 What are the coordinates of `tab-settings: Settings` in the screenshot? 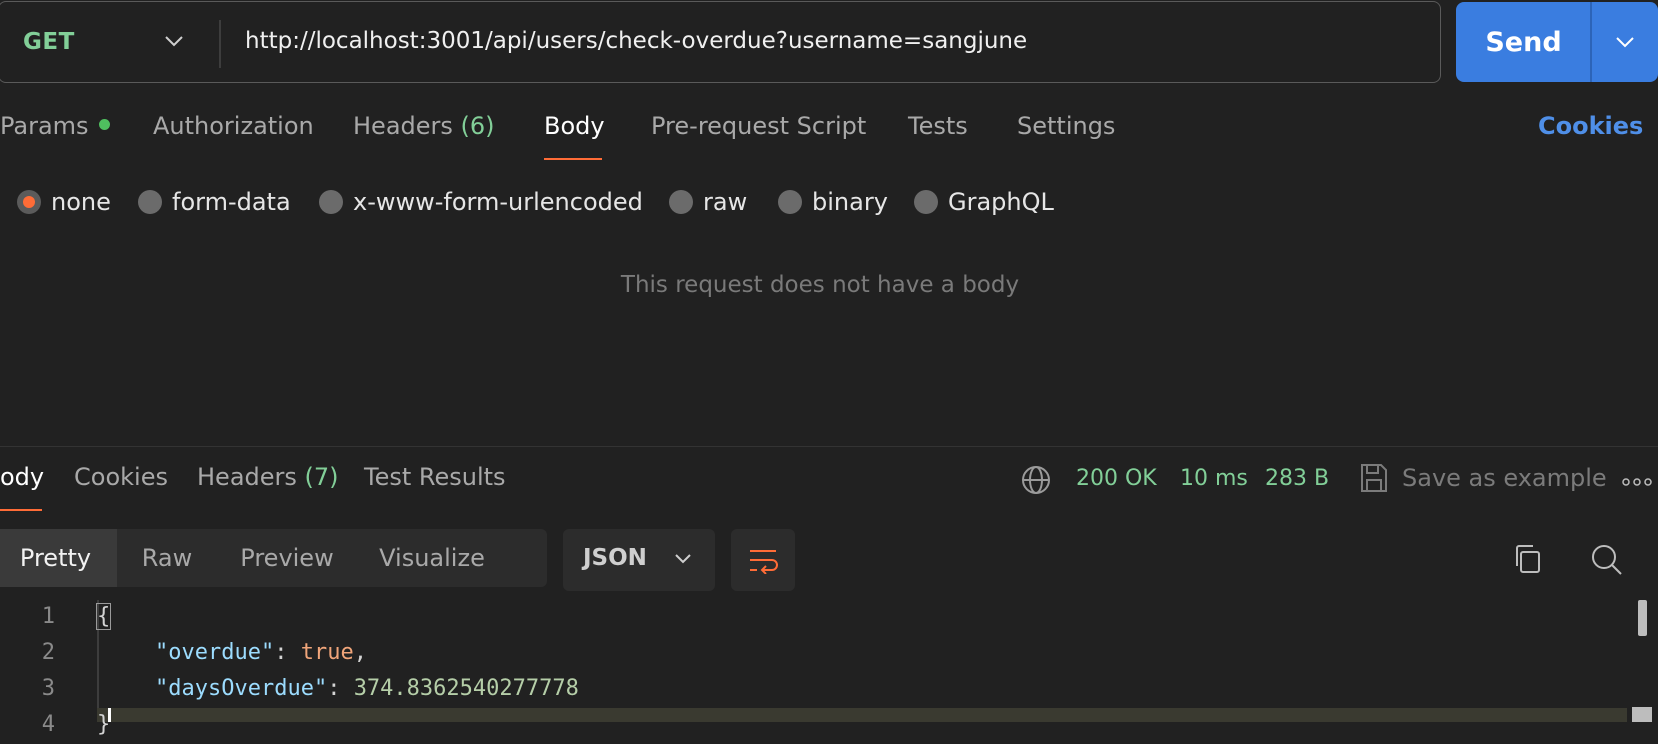 It's located at (1066, 126).